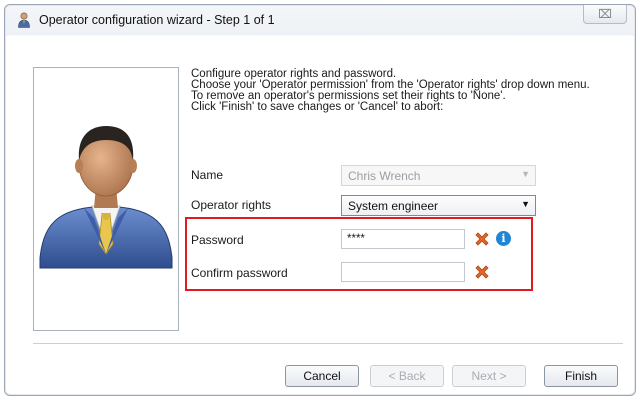 The height and width of the screenshot is (401, 641). What do you see at coordinates (231, 205) in the screenshot?
I see `operator-rights-label: Operator rights` at bounding box center [231, 205].